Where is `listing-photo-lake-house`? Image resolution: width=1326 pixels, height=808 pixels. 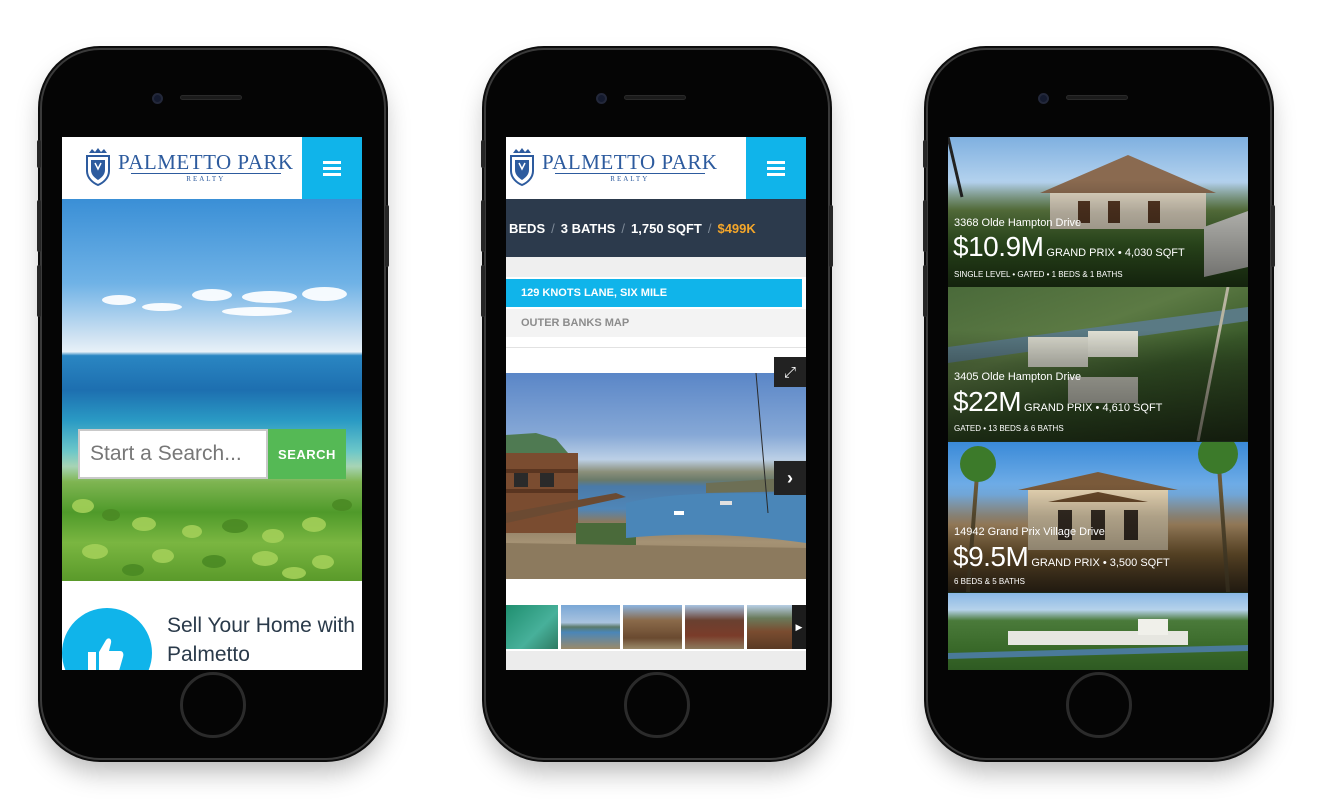
listing-photo-lake-house is located at coordinates (656, 476).